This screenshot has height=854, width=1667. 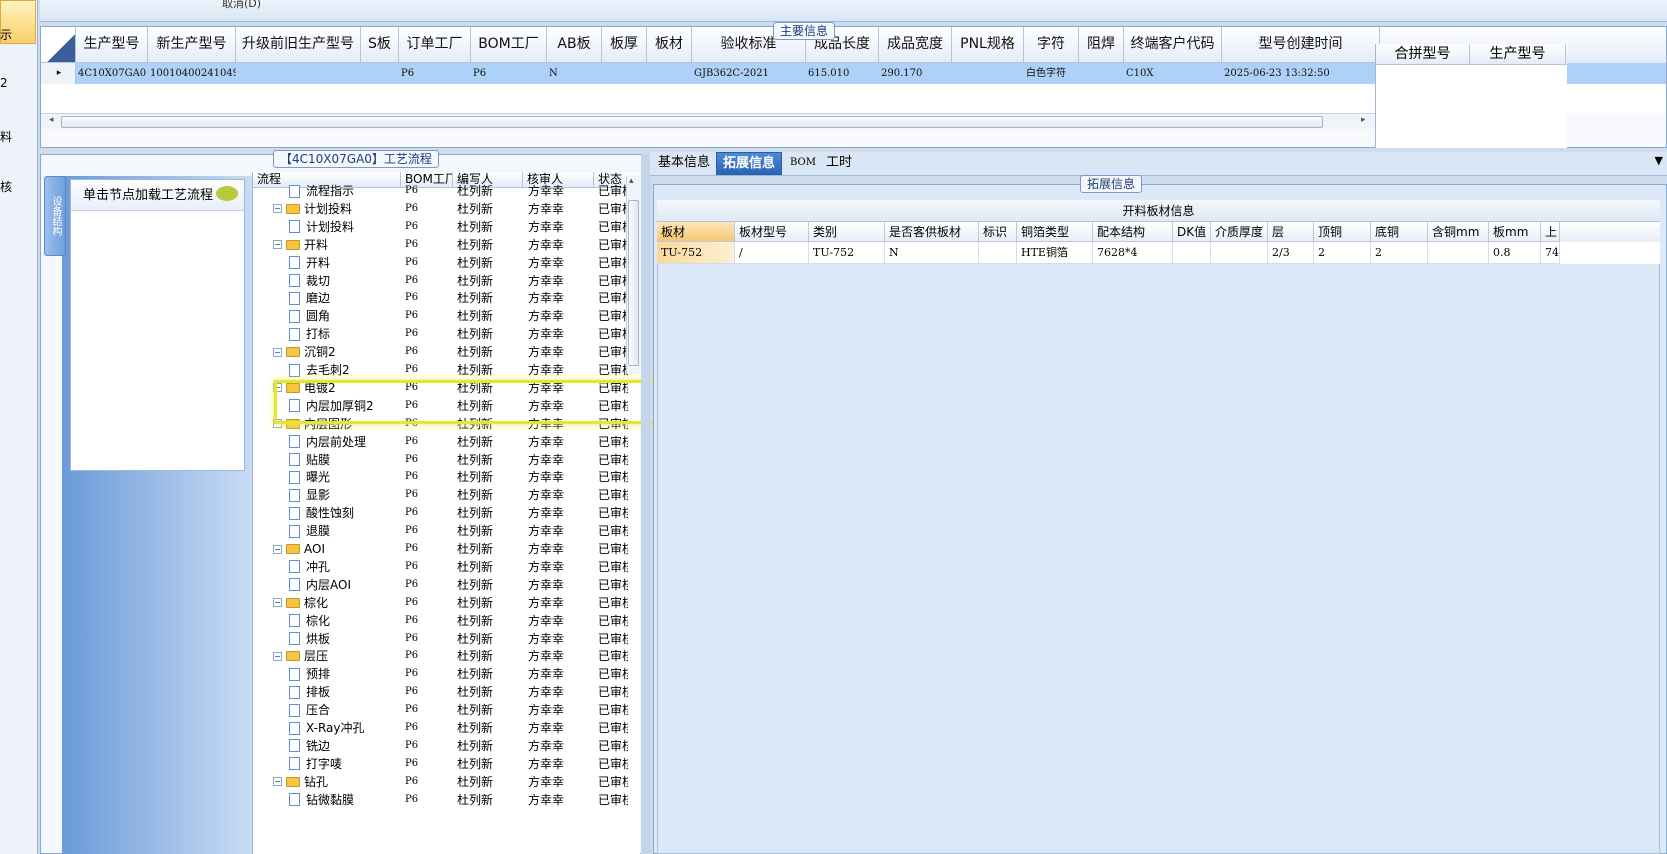 I want to click on tab-bom: BOM, so click(x=803, y=163).